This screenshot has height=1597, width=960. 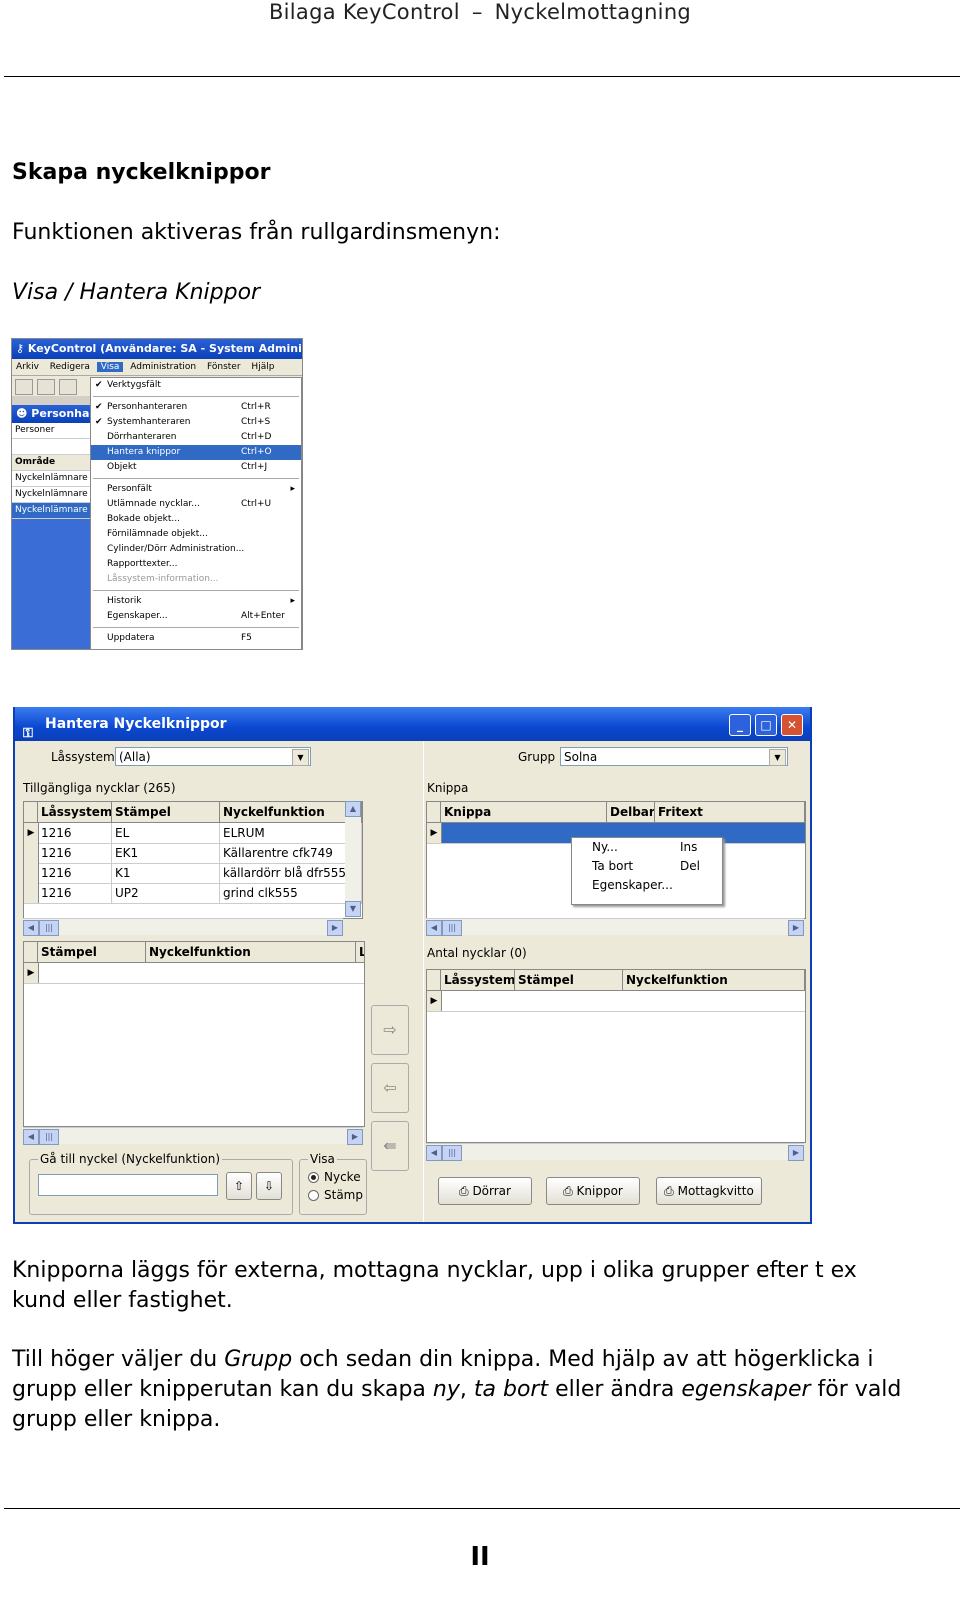 I want to click on scroll-up-icon: ▲, so click(x=353, y=809).